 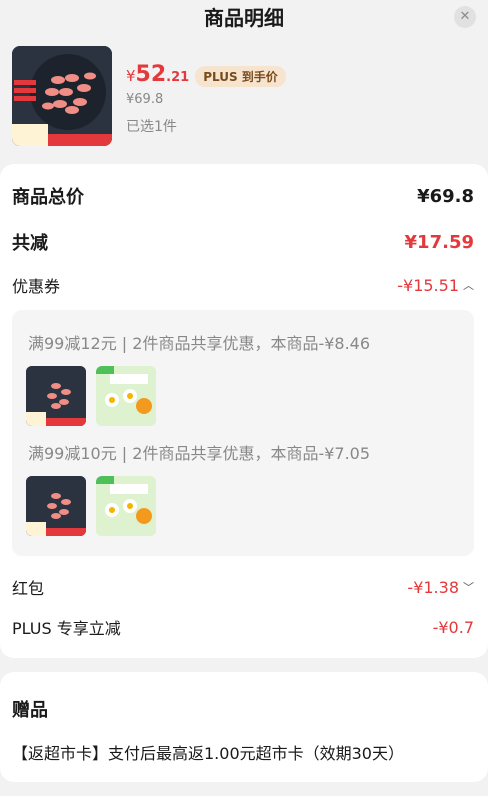 I want to click on product-thumbnail, so click(x=62, y=96).